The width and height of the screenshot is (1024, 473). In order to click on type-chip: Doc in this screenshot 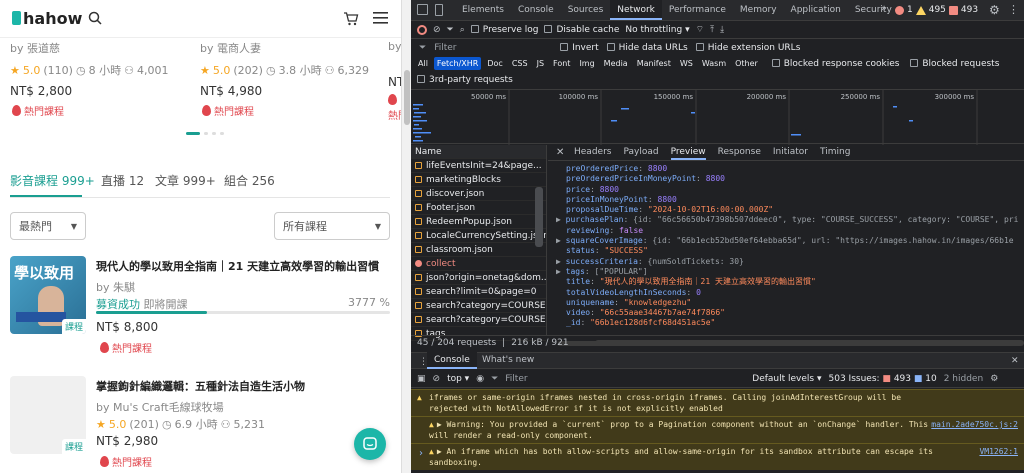, I will do `click(494, 63)`.